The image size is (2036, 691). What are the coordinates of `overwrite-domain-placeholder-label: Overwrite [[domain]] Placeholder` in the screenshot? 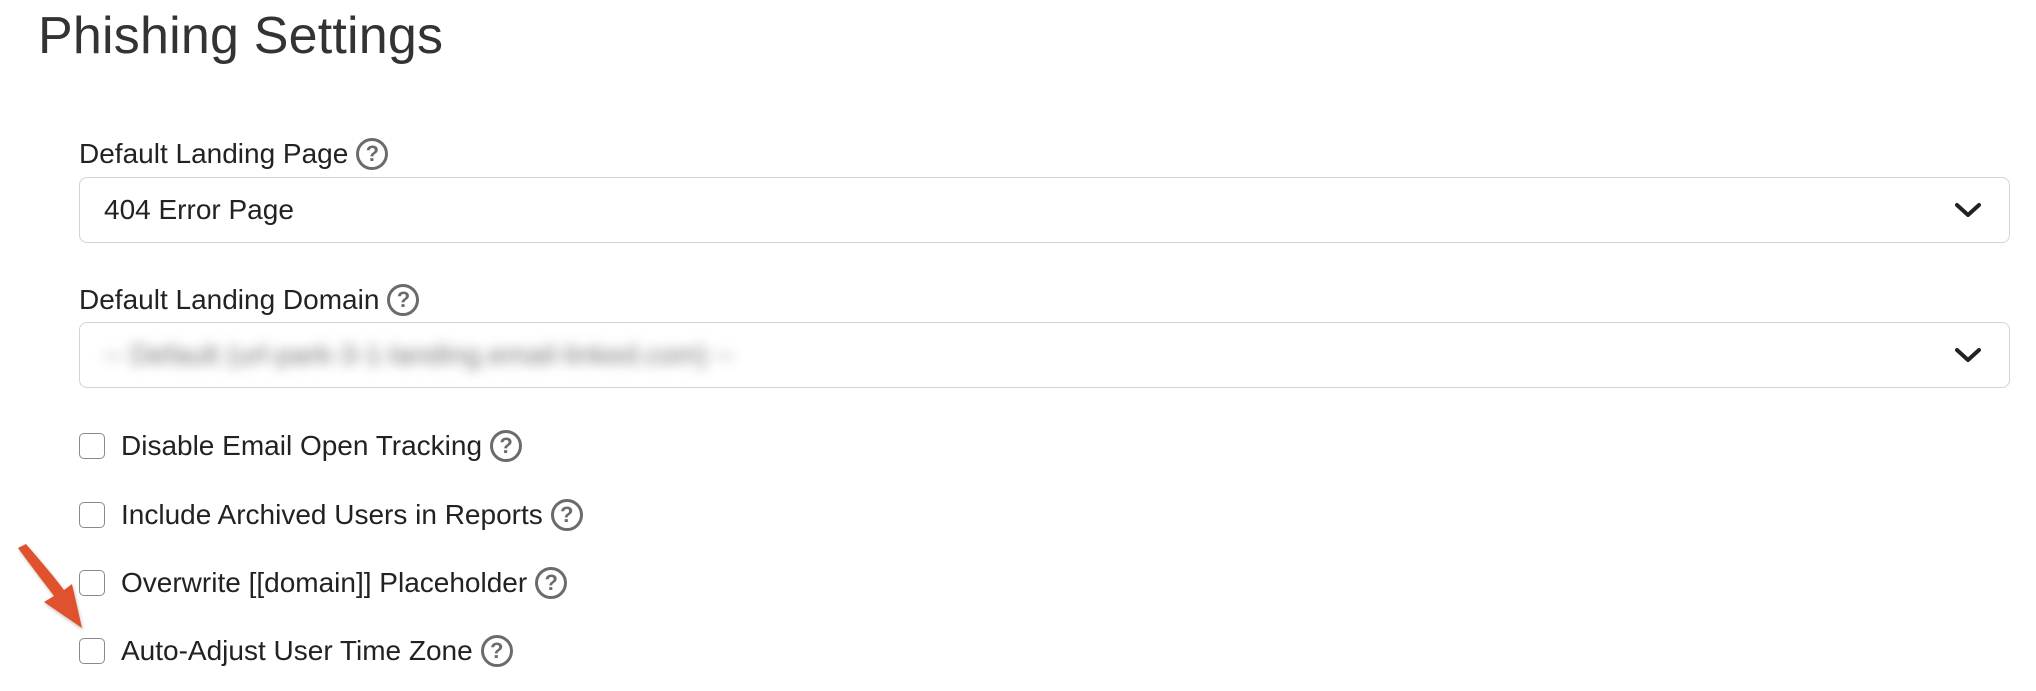 It's located at (324, 582).